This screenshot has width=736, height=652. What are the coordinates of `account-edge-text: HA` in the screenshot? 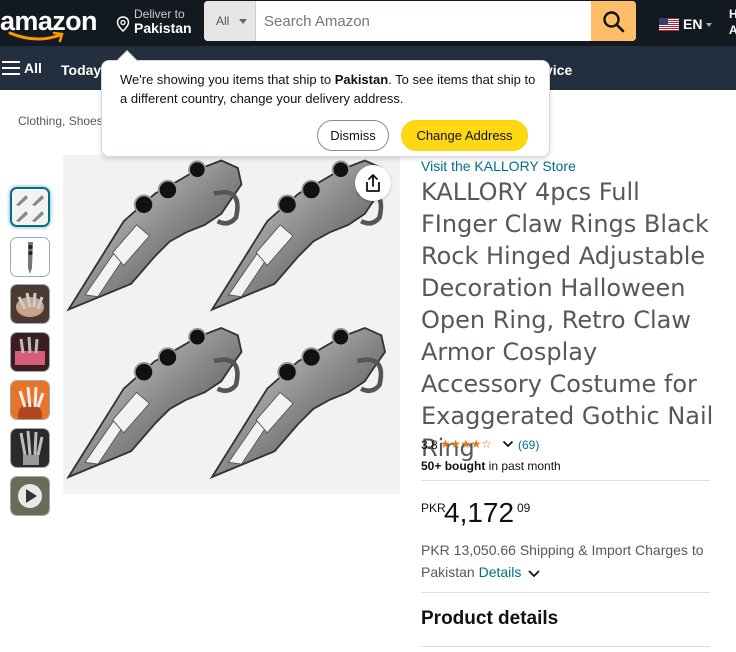 It's located at (732, 22).